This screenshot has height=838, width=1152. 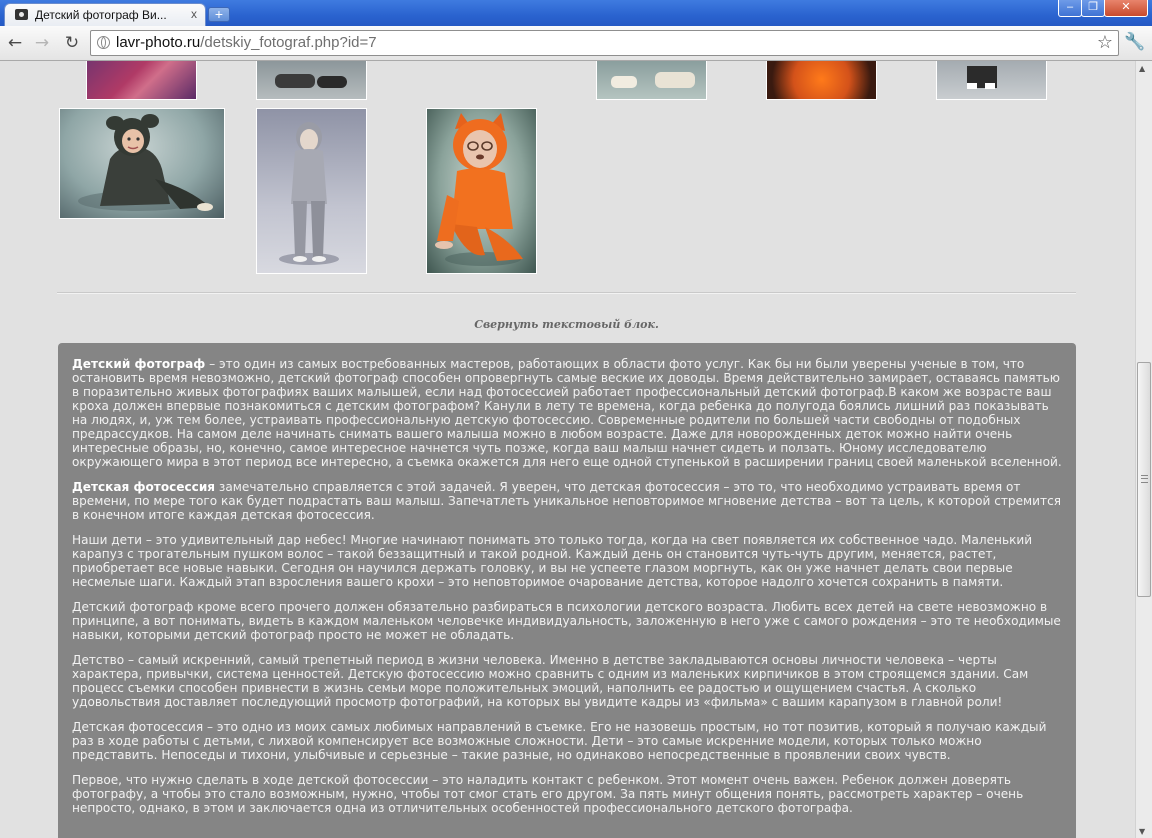 What do you see at coordinates (42, 43) in the screenshot?
I see `forward-icon: →` at bounding box center [42, 43].